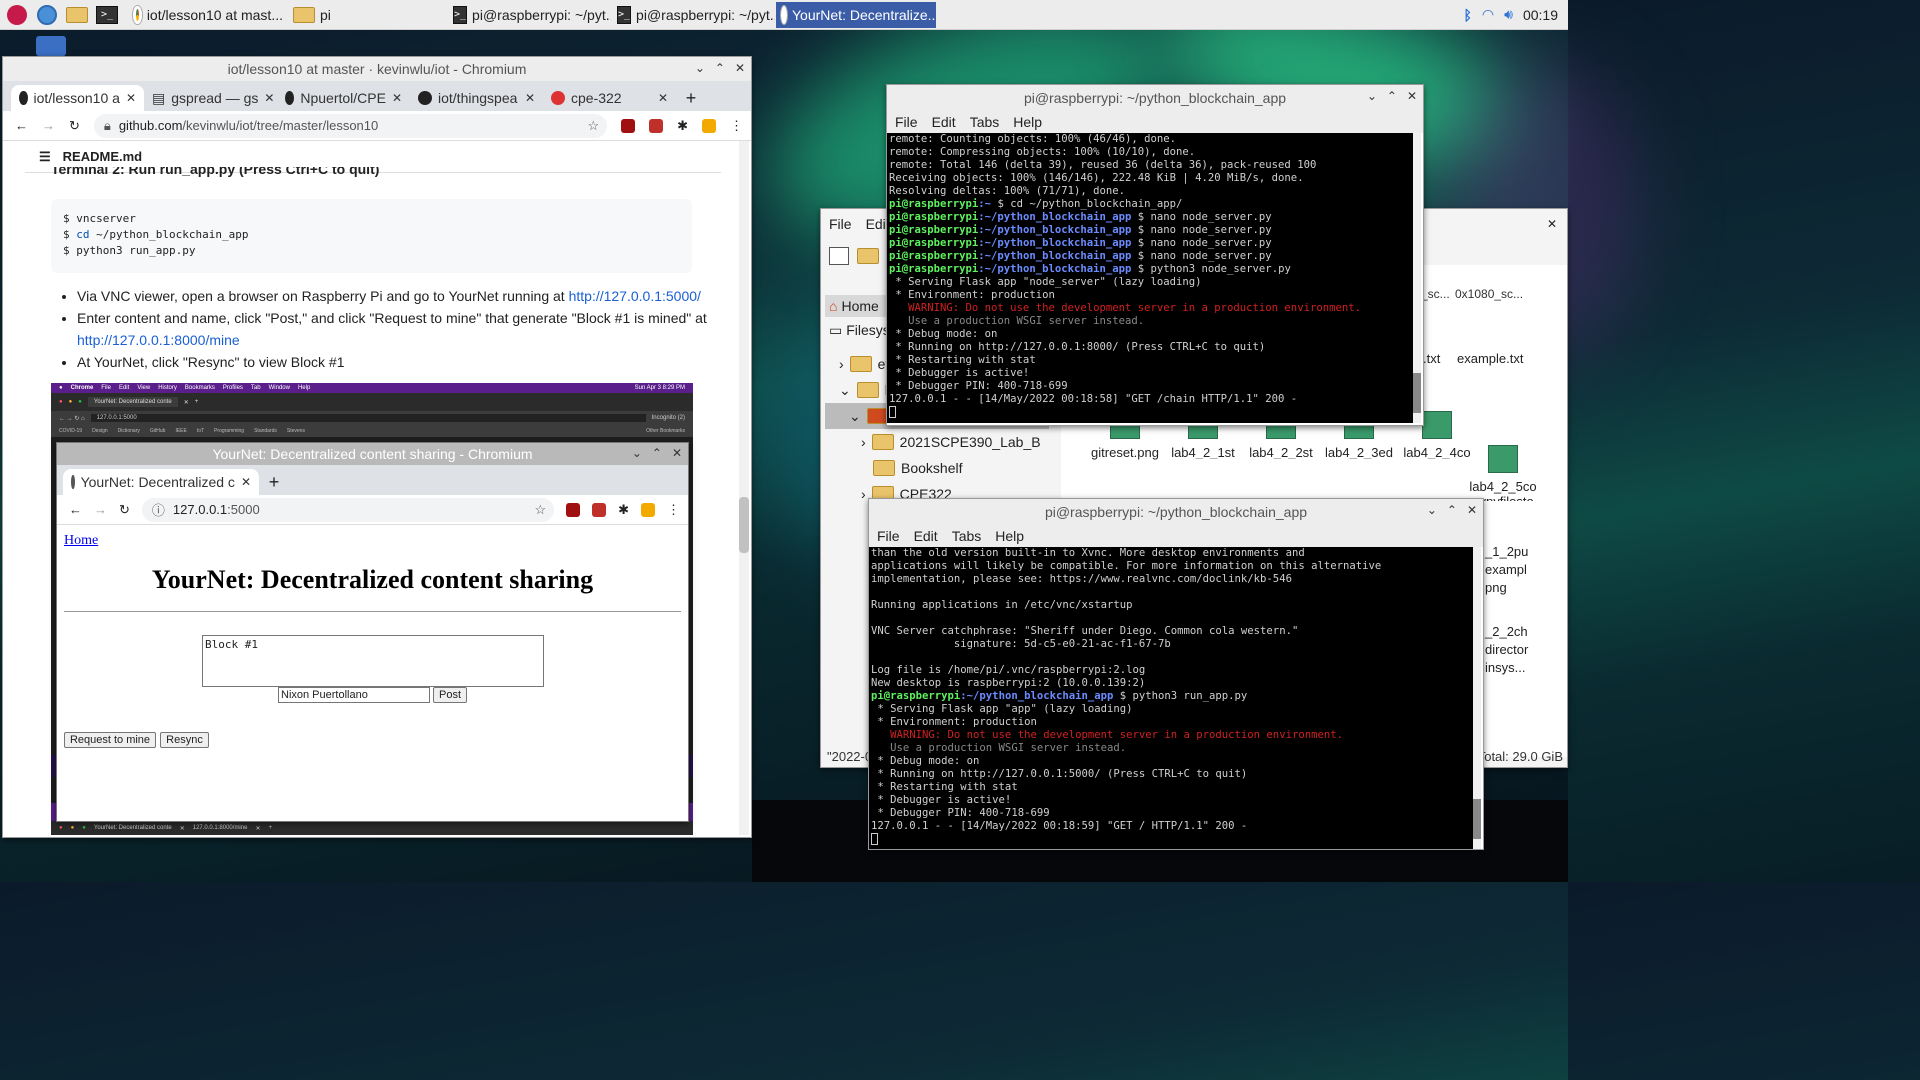 This screenshot has height=1080, width=1920. I want to click on browser-launcher-icon, so click(47, 15).